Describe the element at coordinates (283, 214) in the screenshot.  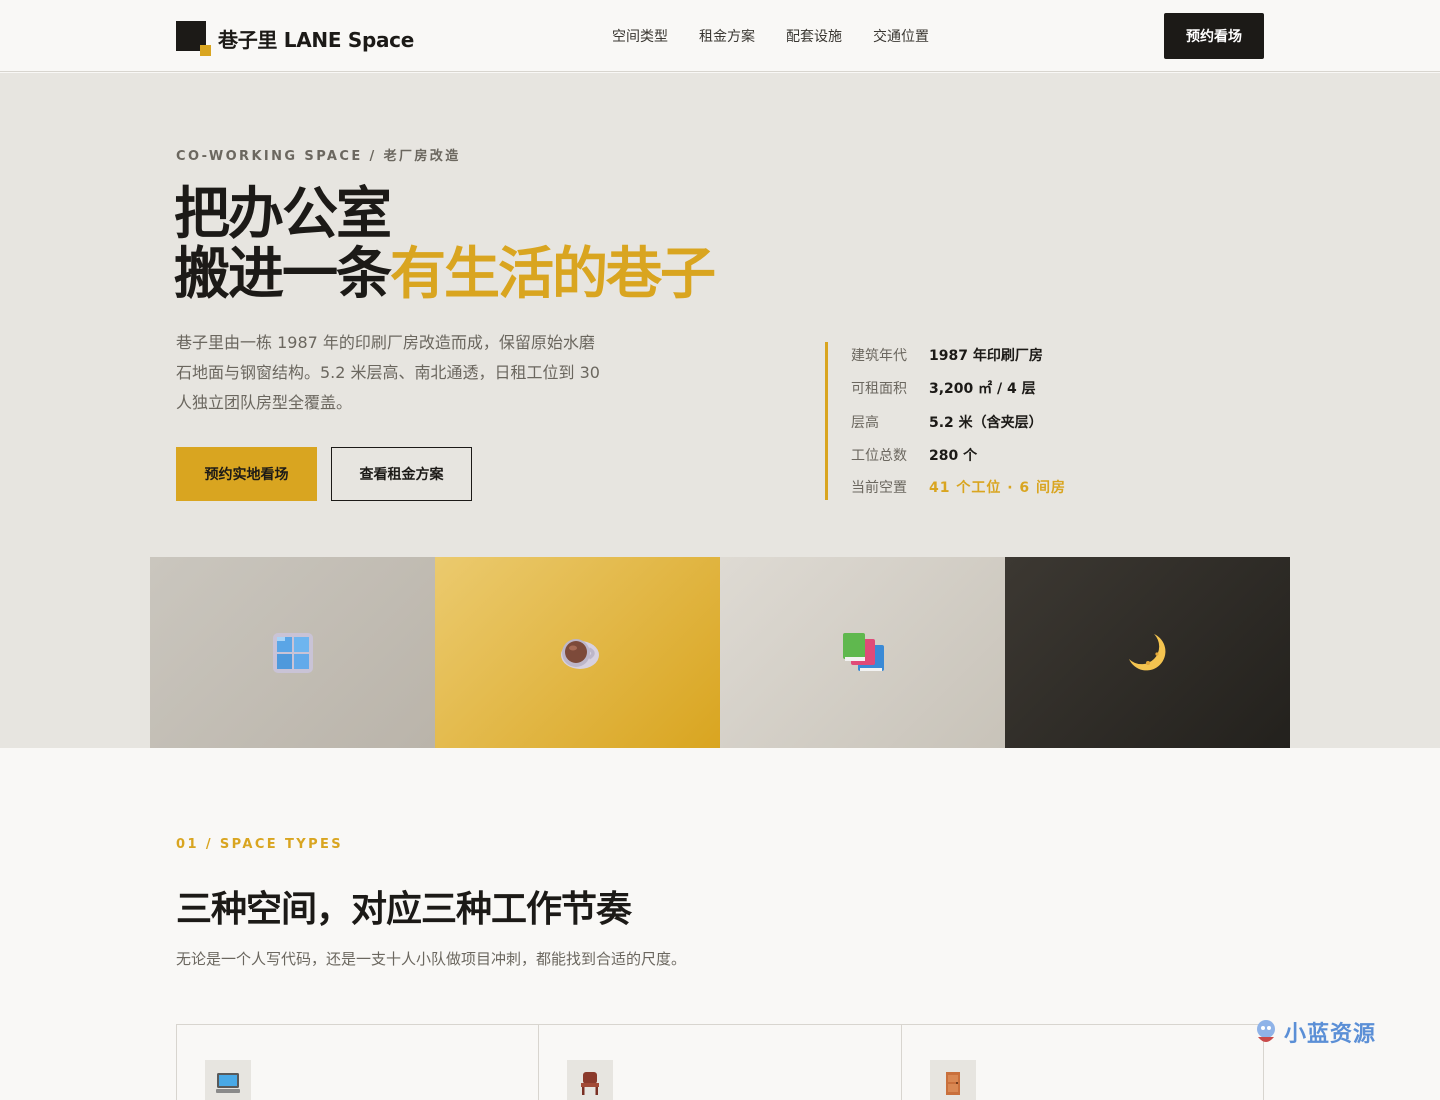
I see `hero-title-line1: 把办公室` at that location.